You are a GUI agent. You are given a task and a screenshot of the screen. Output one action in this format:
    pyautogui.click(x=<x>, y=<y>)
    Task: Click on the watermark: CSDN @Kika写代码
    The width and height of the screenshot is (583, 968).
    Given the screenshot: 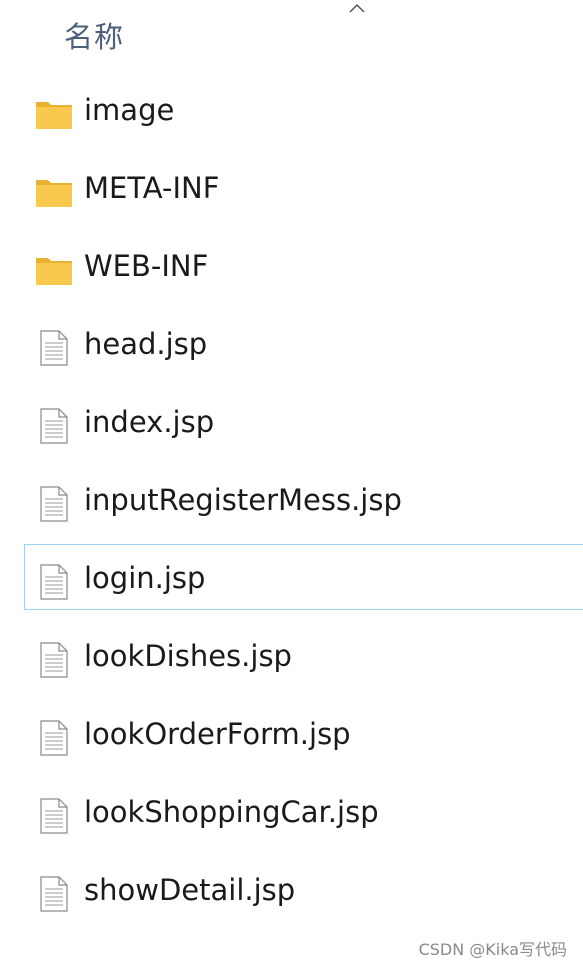 What is the action you would take?
    pyautogui.click(x=492, y=949)
    